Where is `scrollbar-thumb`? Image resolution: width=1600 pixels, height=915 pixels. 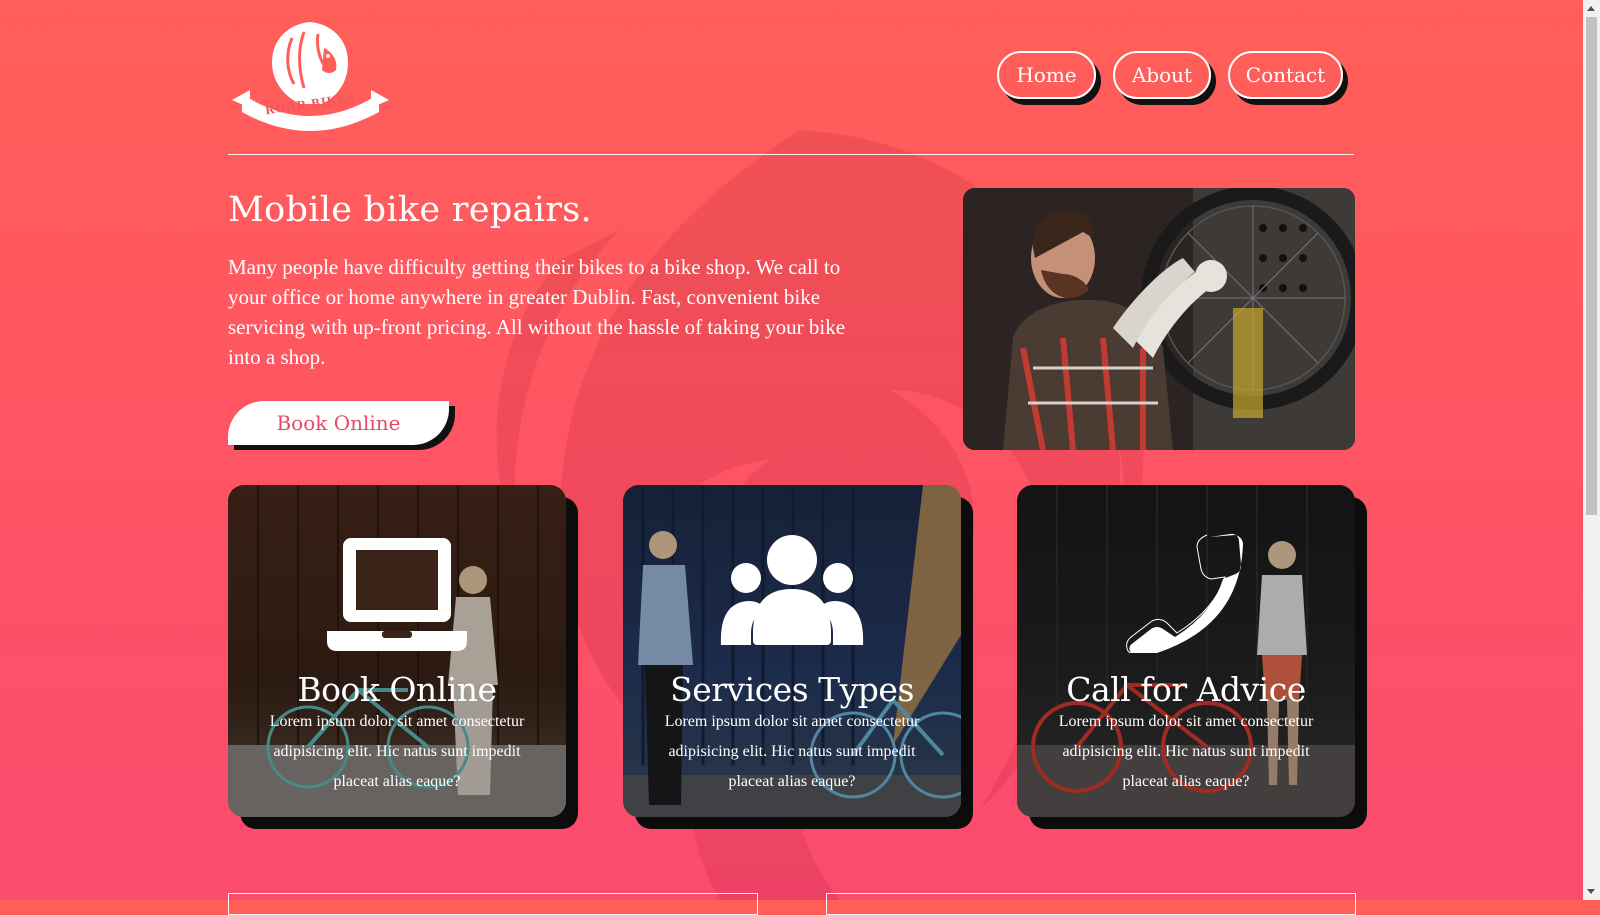
scrollbar-thumb is located at coordinates (1591, 266).